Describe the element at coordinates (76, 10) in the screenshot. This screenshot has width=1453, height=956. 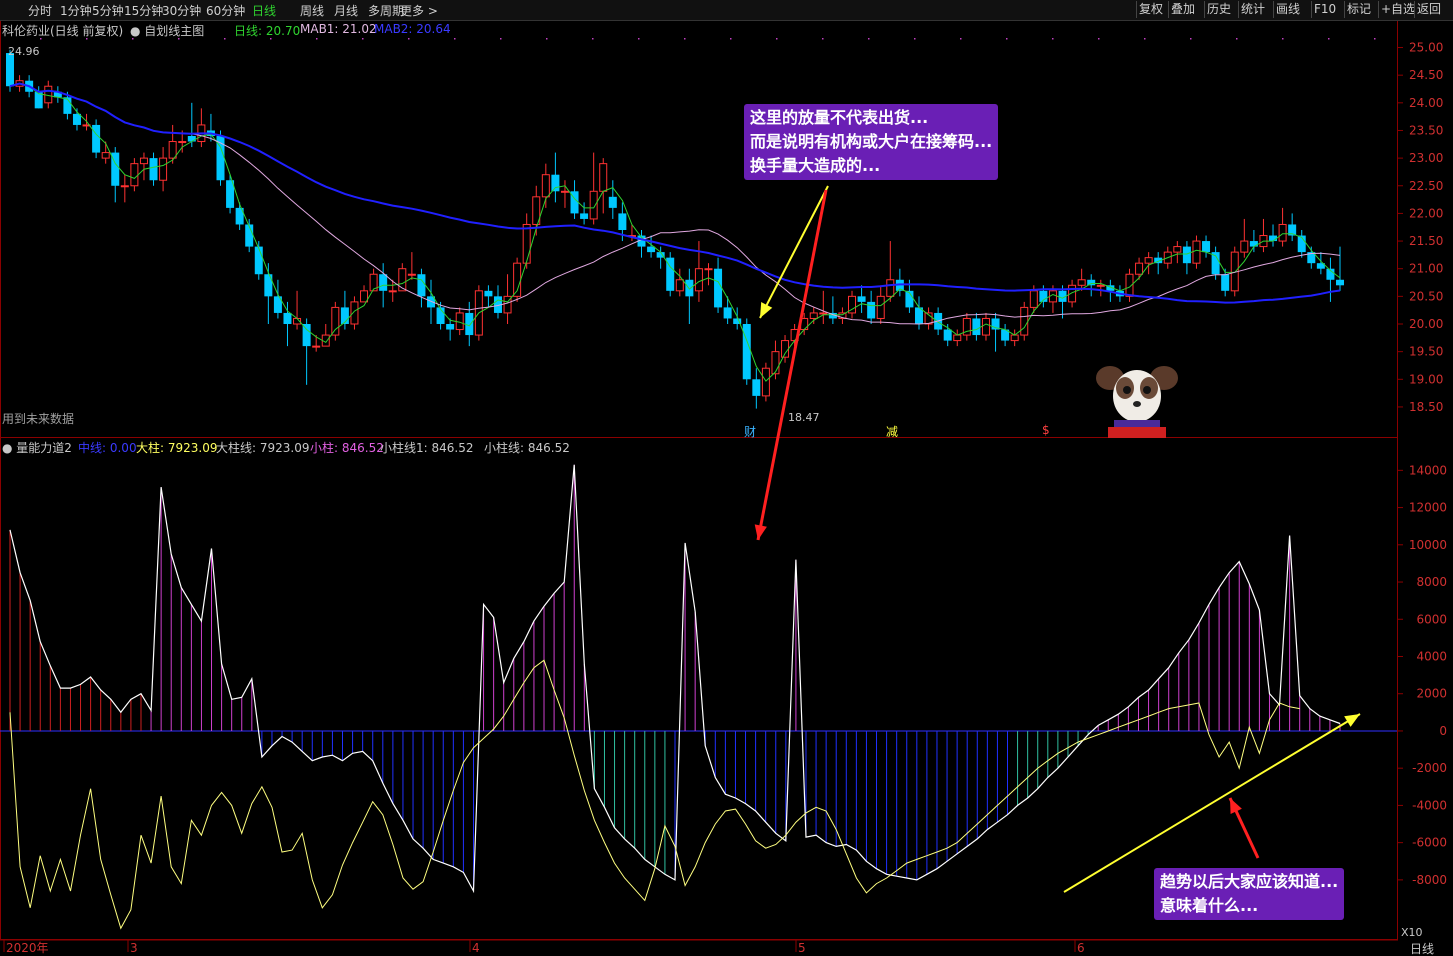
I see `period-1: 1分钟` at that location.